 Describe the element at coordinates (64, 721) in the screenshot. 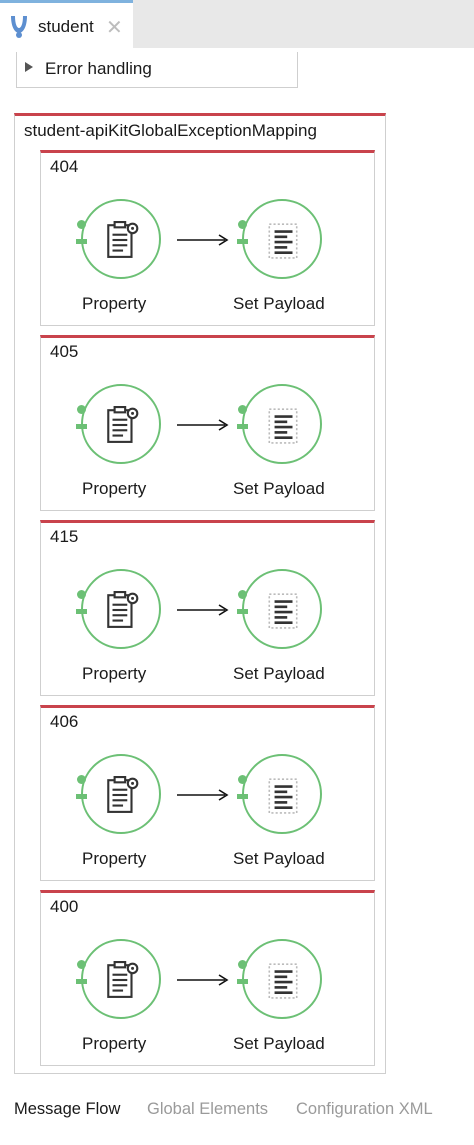

I see `case-status-code: 406` at that location.